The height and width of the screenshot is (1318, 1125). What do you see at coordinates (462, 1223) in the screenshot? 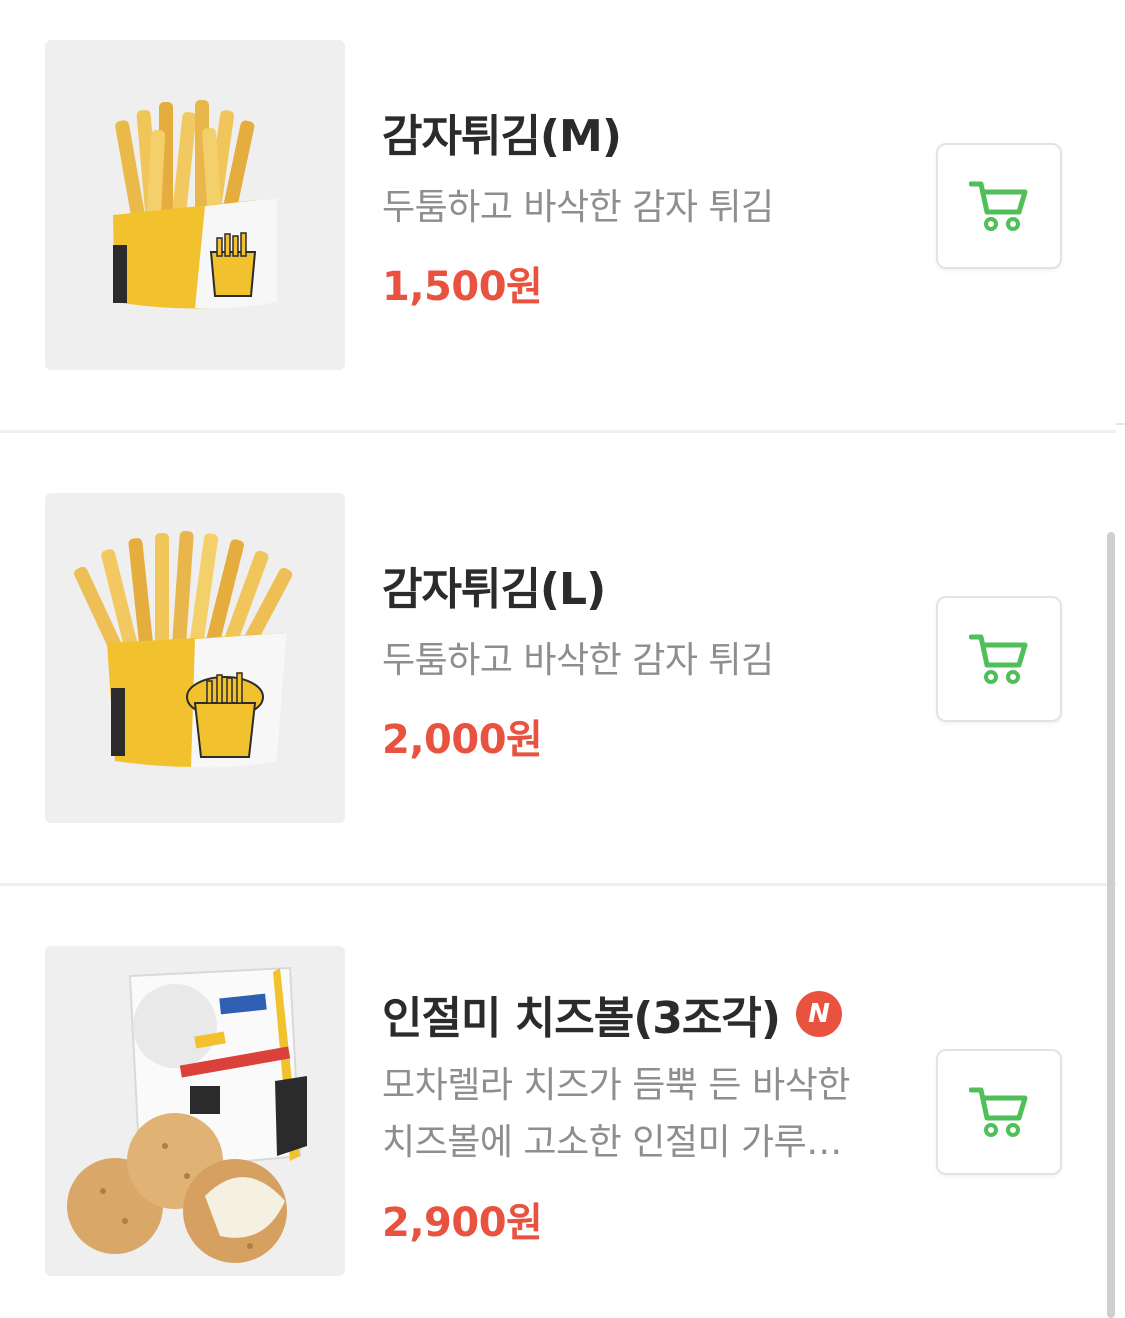
I see `item-price: 2,900원` at bounding box center [462, 1223].